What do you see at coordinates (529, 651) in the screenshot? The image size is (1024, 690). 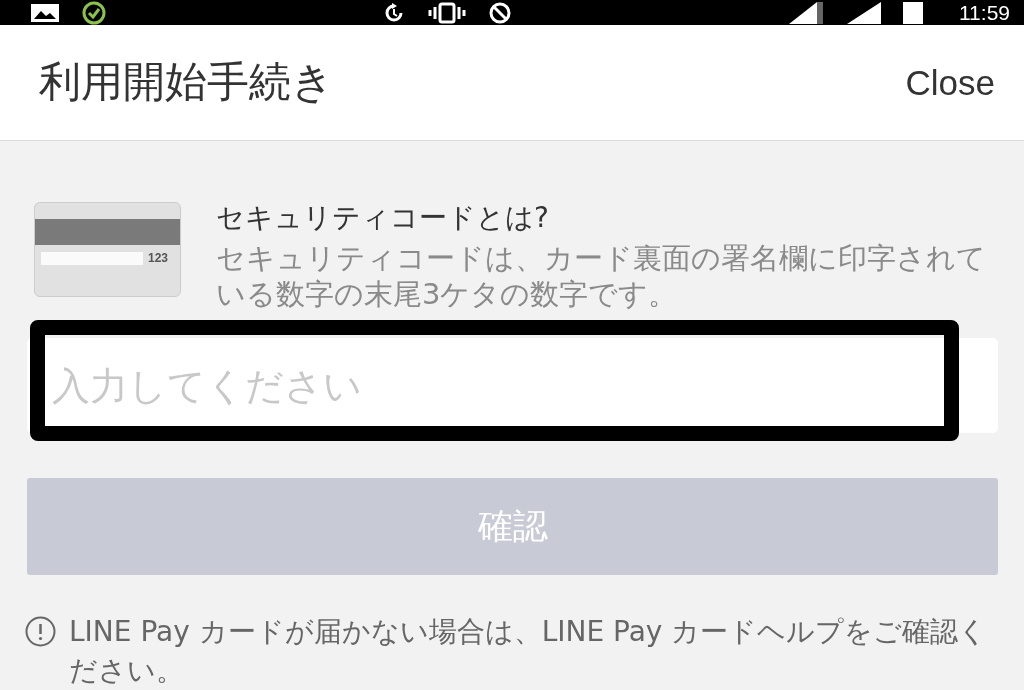 I see `notice-text: LINE Pay カードが届かない場合は、LINE Pay カードヘルプをご確認ください。` at bounding box center [529, 651].